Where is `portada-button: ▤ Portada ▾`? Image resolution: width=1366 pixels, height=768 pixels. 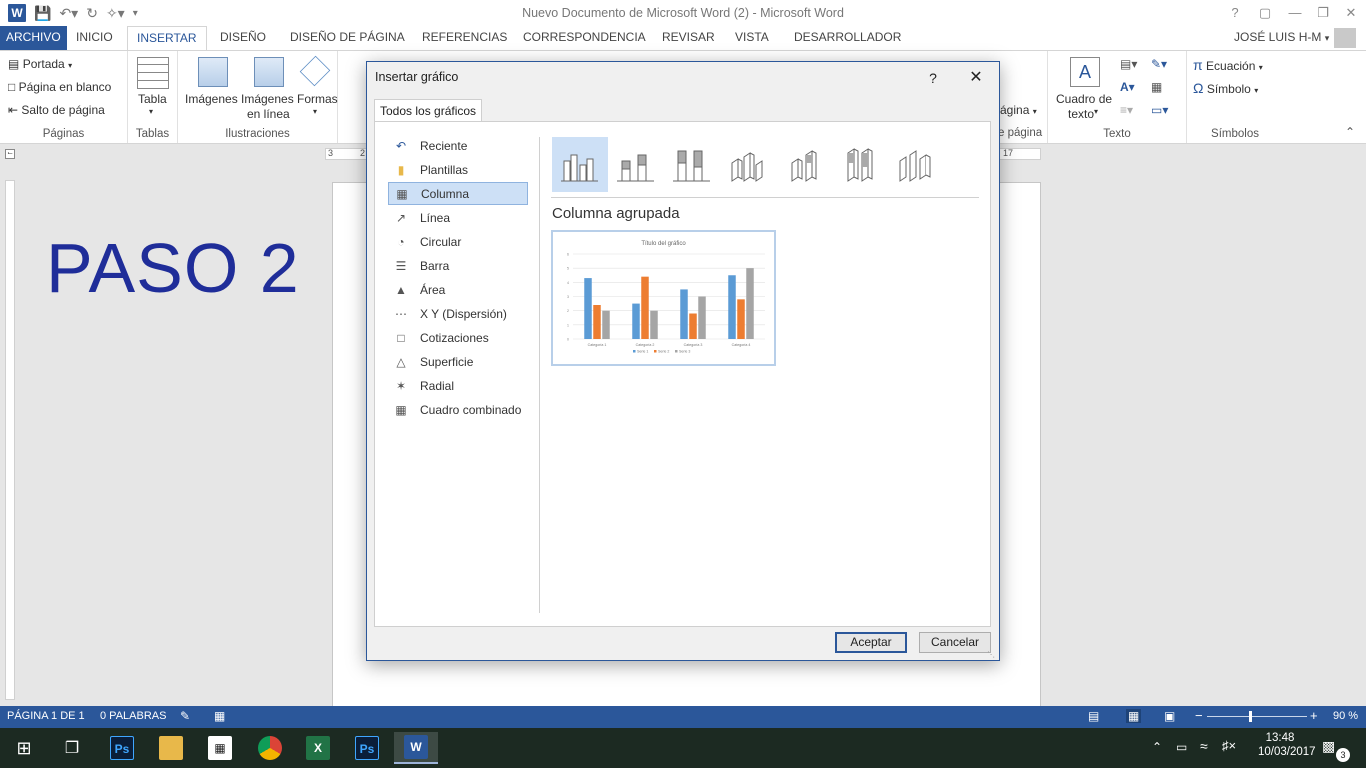 portada-button: ▤ Portada ▾ is located at coordinates (40, 64).